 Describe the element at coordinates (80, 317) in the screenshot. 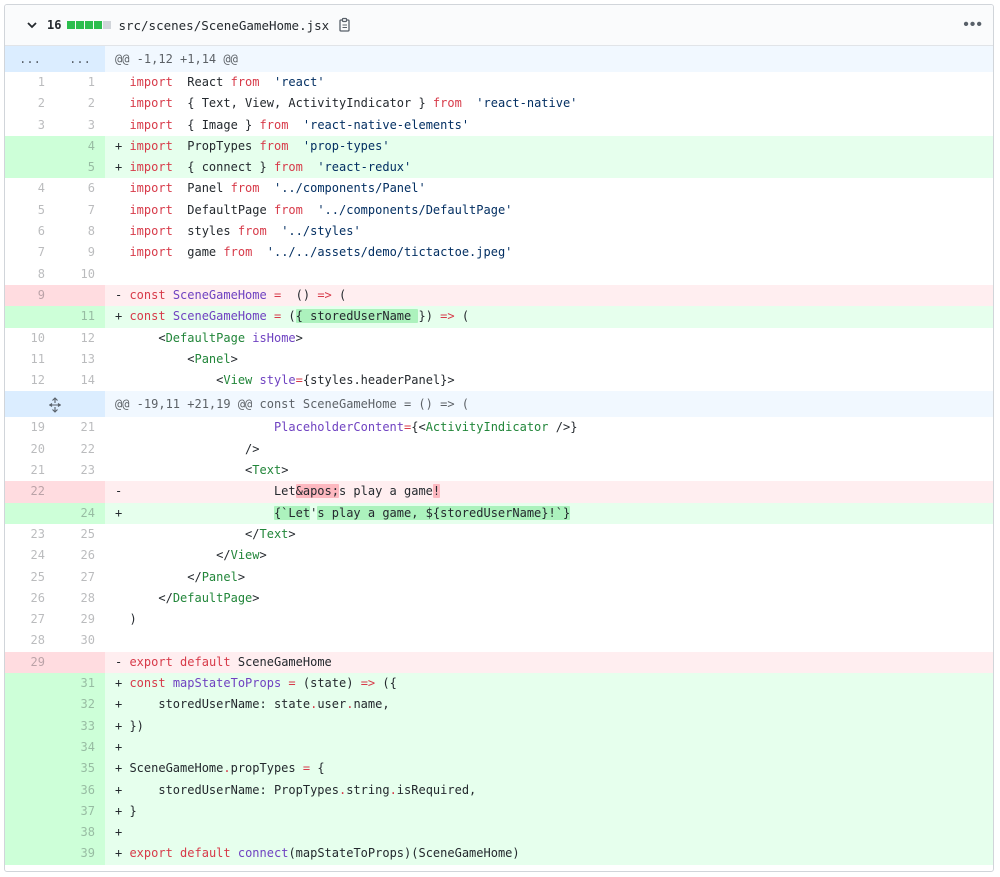

I see `new-line-number: 11` at that location.